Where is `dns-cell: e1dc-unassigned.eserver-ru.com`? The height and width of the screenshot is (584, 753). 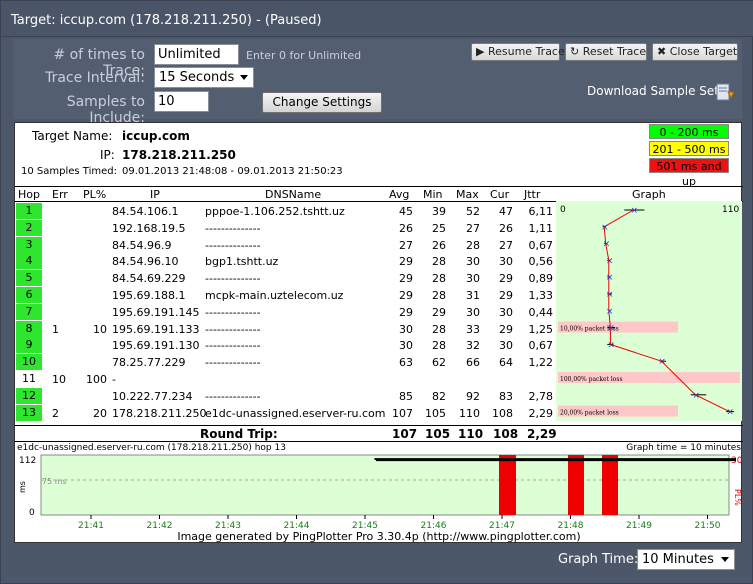
dns-cell: e1dc-unassigned.eserver-ru.com is located at coordinates (295, 413).